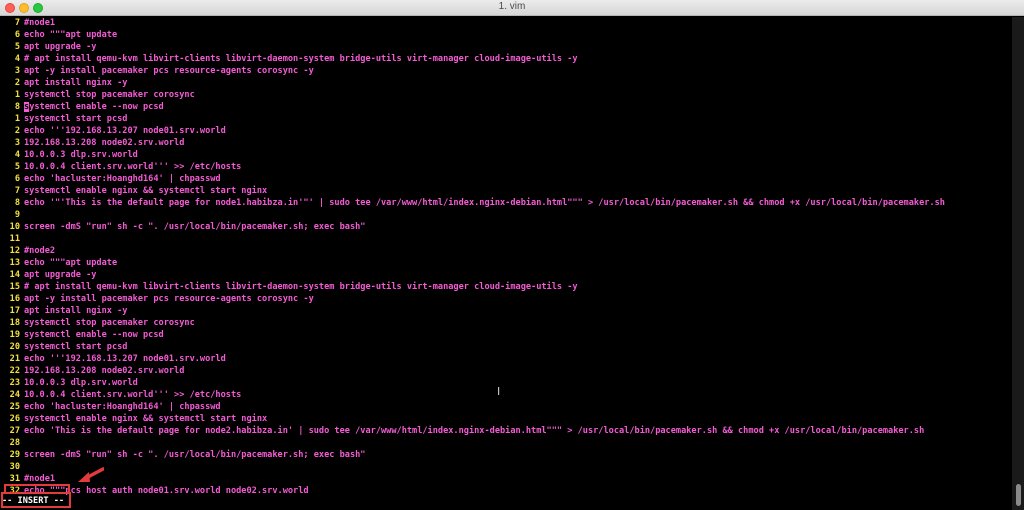 The width and height of the screenshot is (1024, 510). What do you see at coordinates (499, 391) in the screenshot?
I see `ibeam-cursor-icon: I` at bounding box center [499, 391].